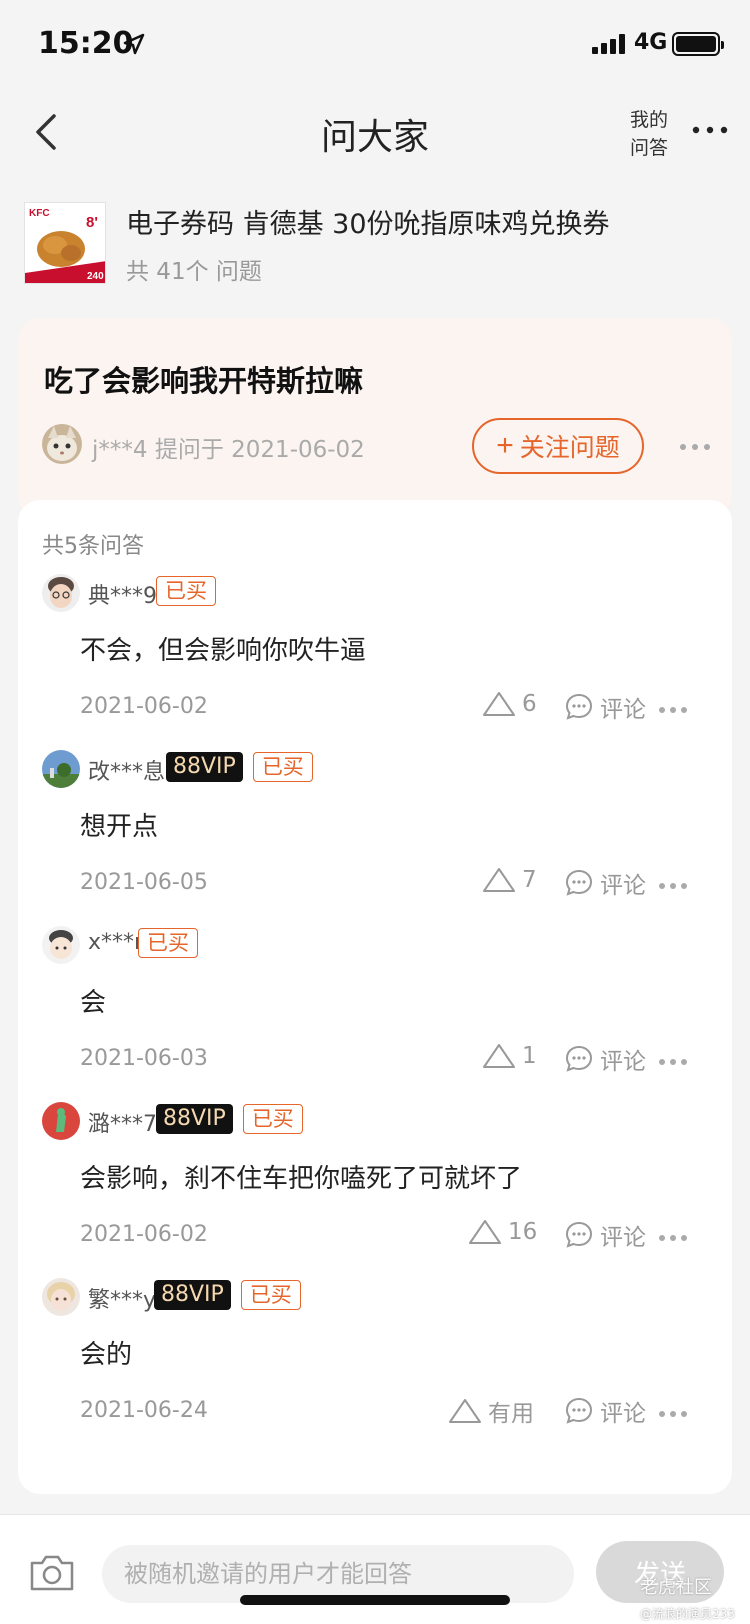  Describe the element at coordinates (223, 651) in the screenshot. I see `answer-text: 不会，但会影响你吹牛逼` at that location.